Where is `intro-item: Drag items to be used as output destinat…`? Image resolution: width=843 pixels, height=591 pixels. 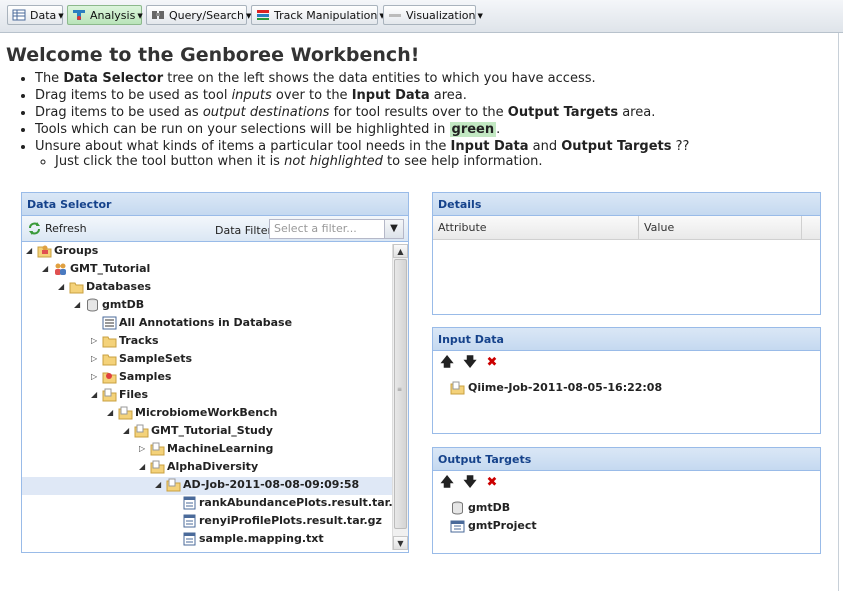
intro-item: Drag items to be used as output destinat… is located at coordinates (439, 112).